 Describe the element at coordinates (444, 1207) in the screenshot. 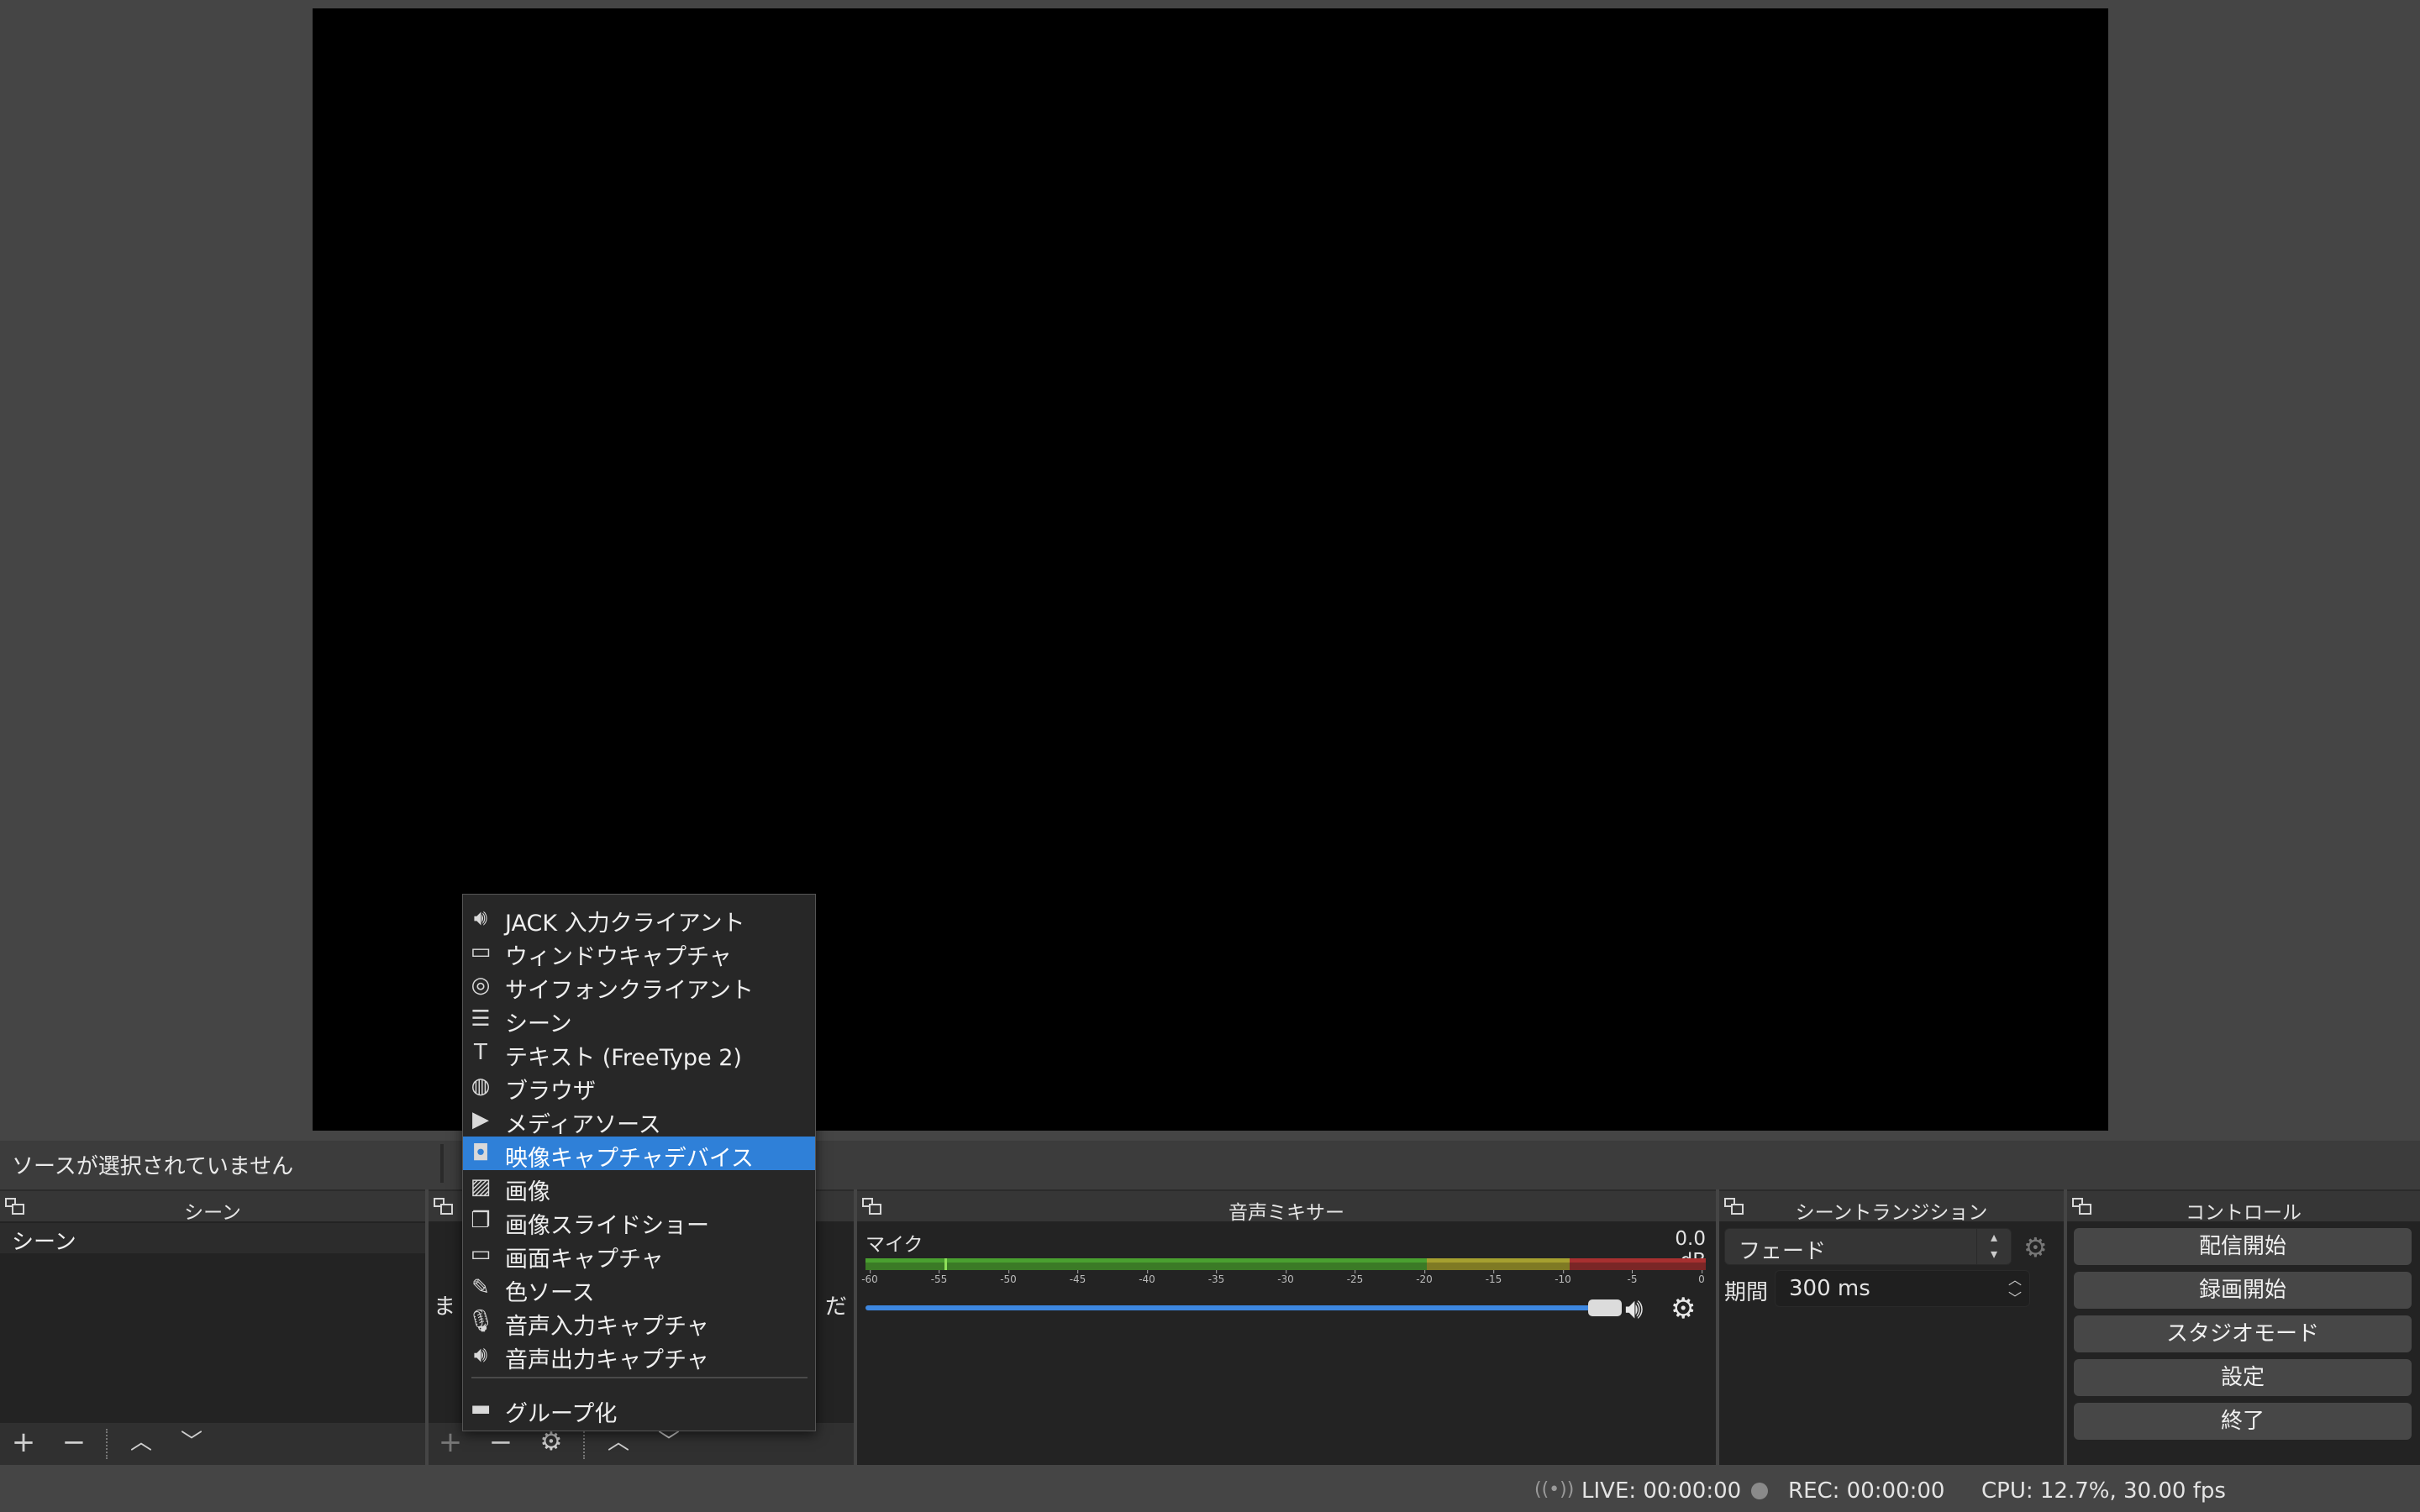

I see `undock-icon` at that location.